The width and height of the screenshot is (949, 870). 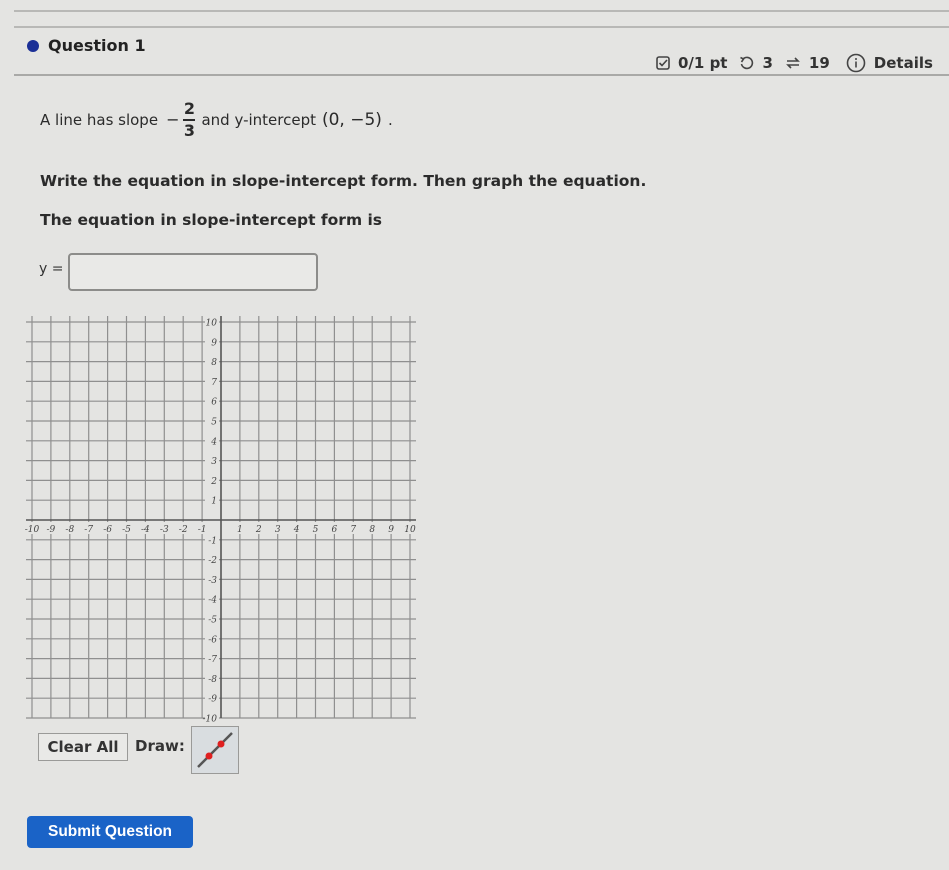 I want to click on score-text: 0/1 pt, so click(x=703, y=63).